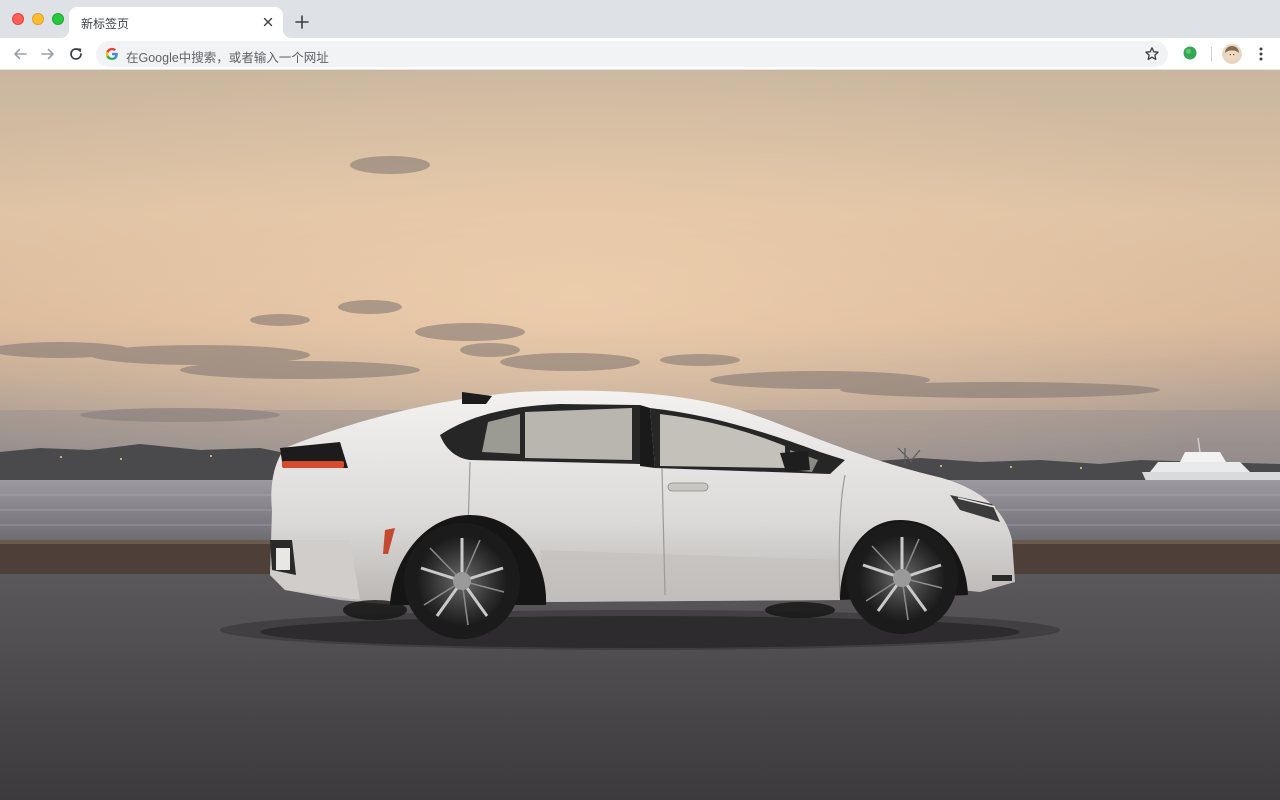 The width and height of the screenshot is (1280, 800). What do you see at coordinates (112, 54) in the screenshot?
I see `google-icon` at bounding box center [112, 54].